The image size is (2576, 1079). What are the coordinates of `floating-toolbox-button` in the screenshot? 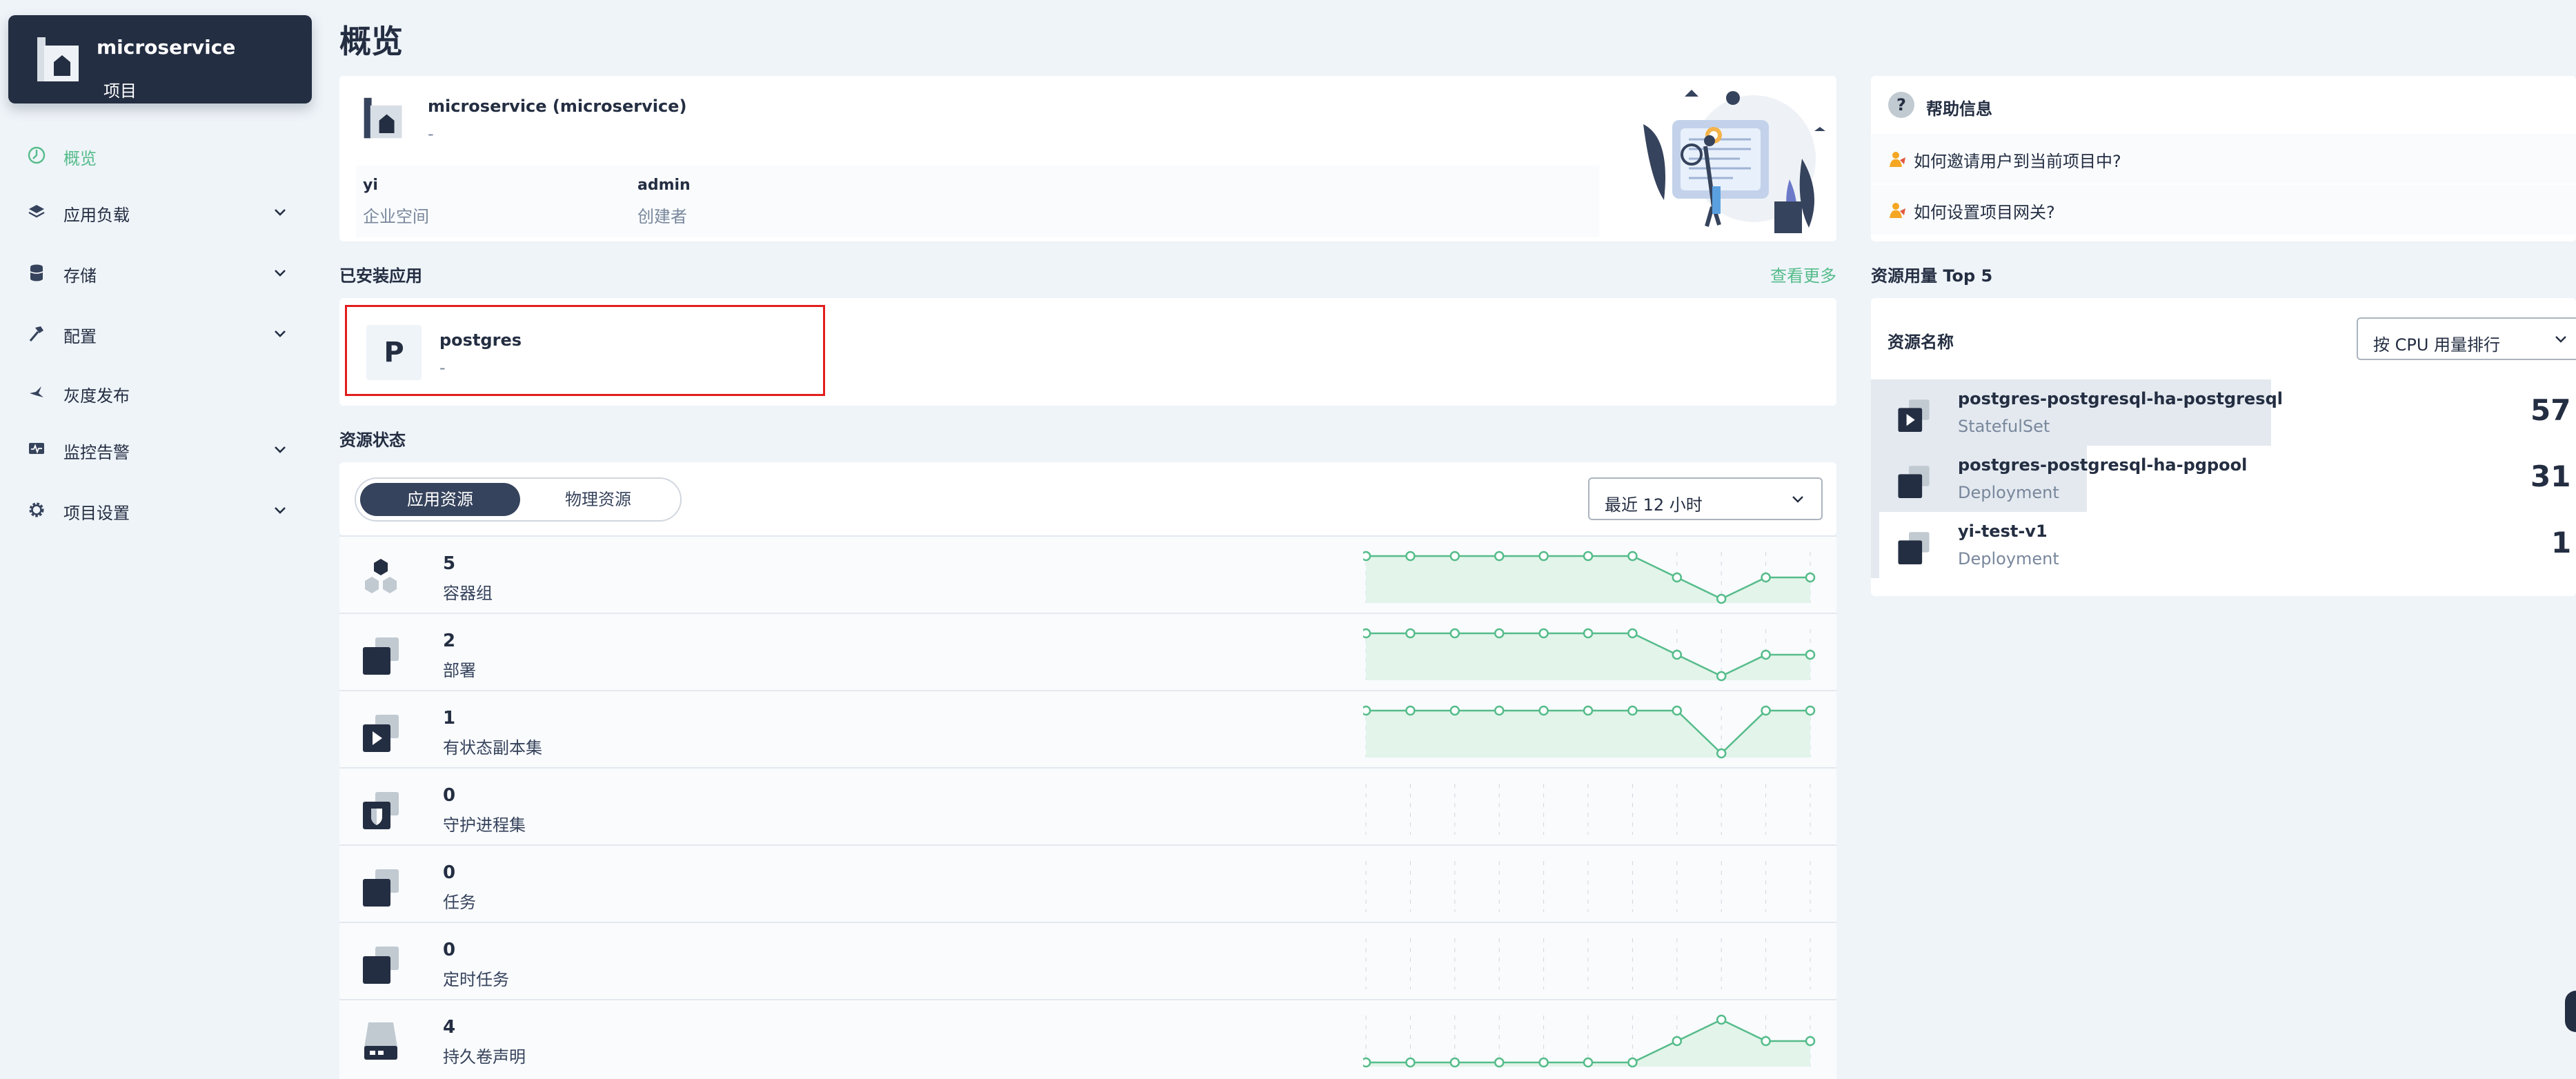 It's located at (2570, 1011).